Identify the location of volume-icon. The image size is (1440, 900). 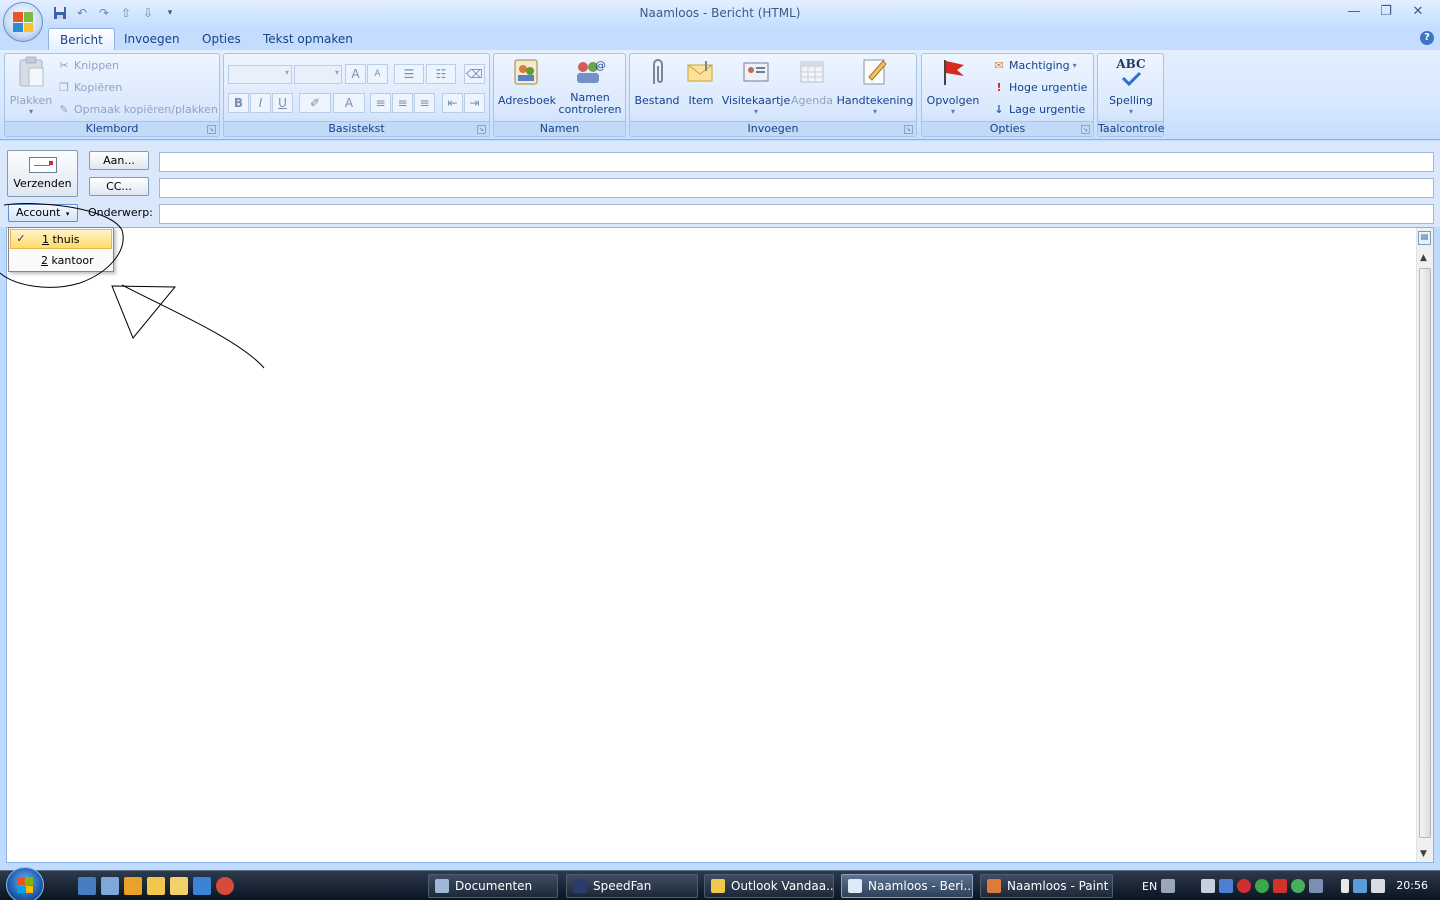
(1378, 886).